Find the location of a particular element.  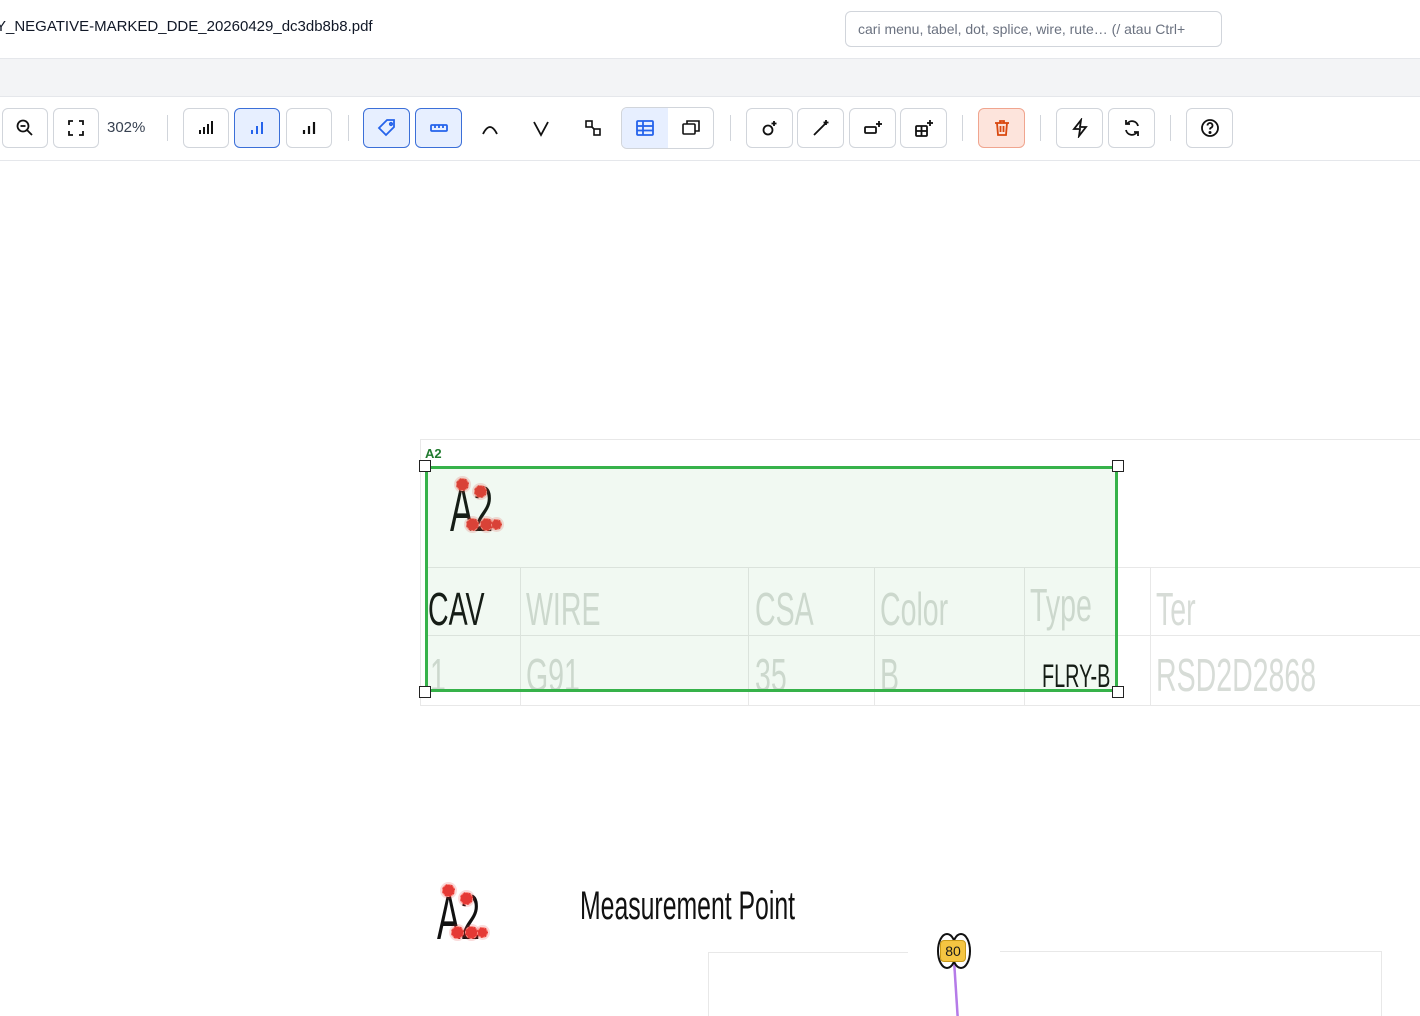

resize-handle-bottom-right is located at coordinates (1118, 692).